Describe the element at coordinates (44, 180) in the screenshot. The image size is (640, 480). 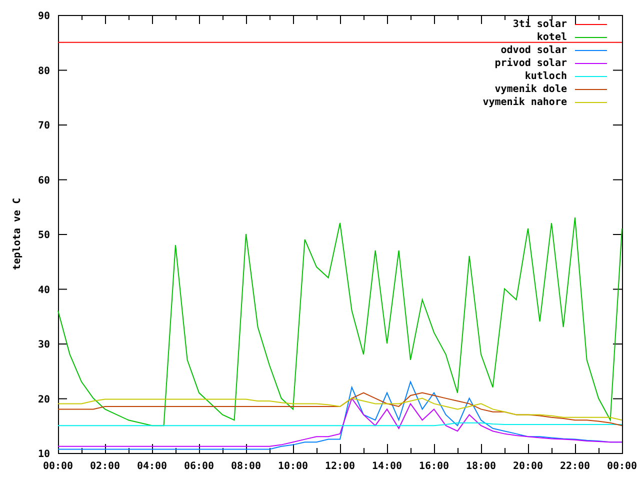
I see `y-tick-label: 60` at that location.